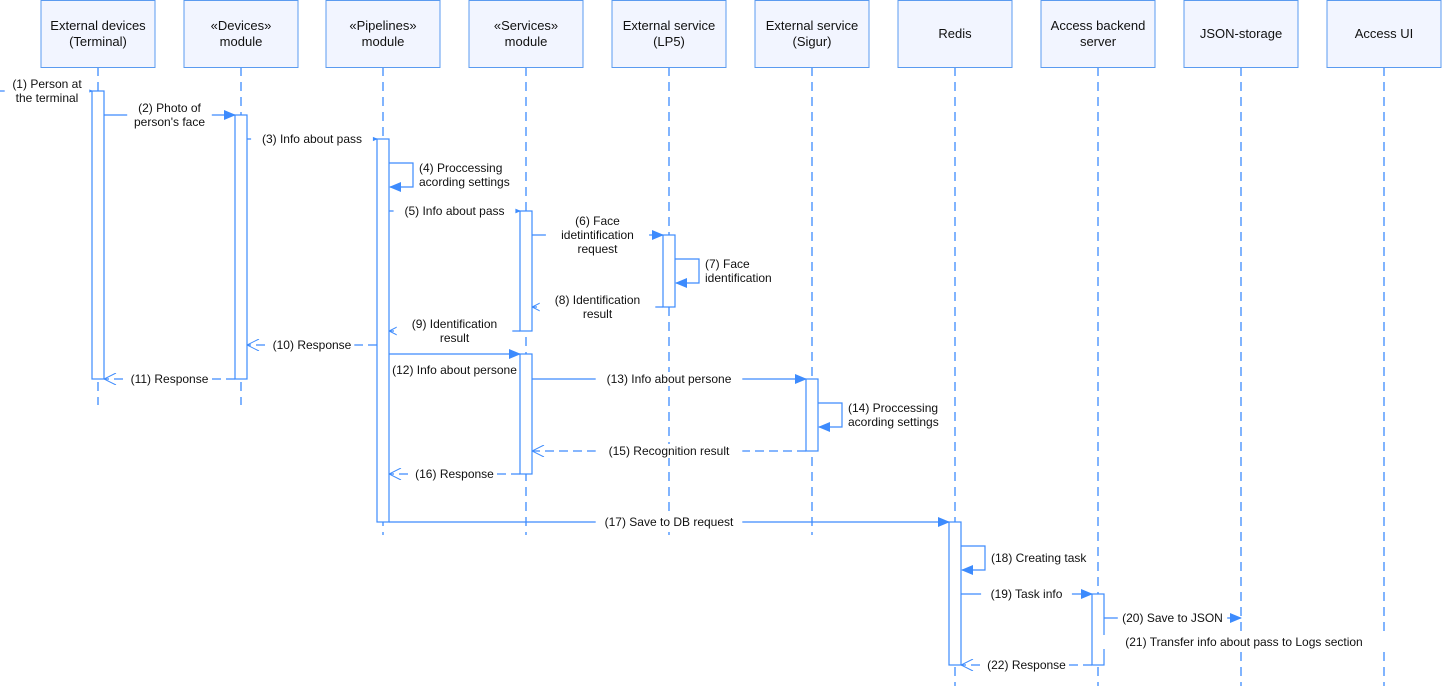 The width and height of the screenshot is (1442, 686). What do you see at coordinates (955, 33) in the screenshot?
I see `participant-label: Redis` at bounding box center [955, 33].